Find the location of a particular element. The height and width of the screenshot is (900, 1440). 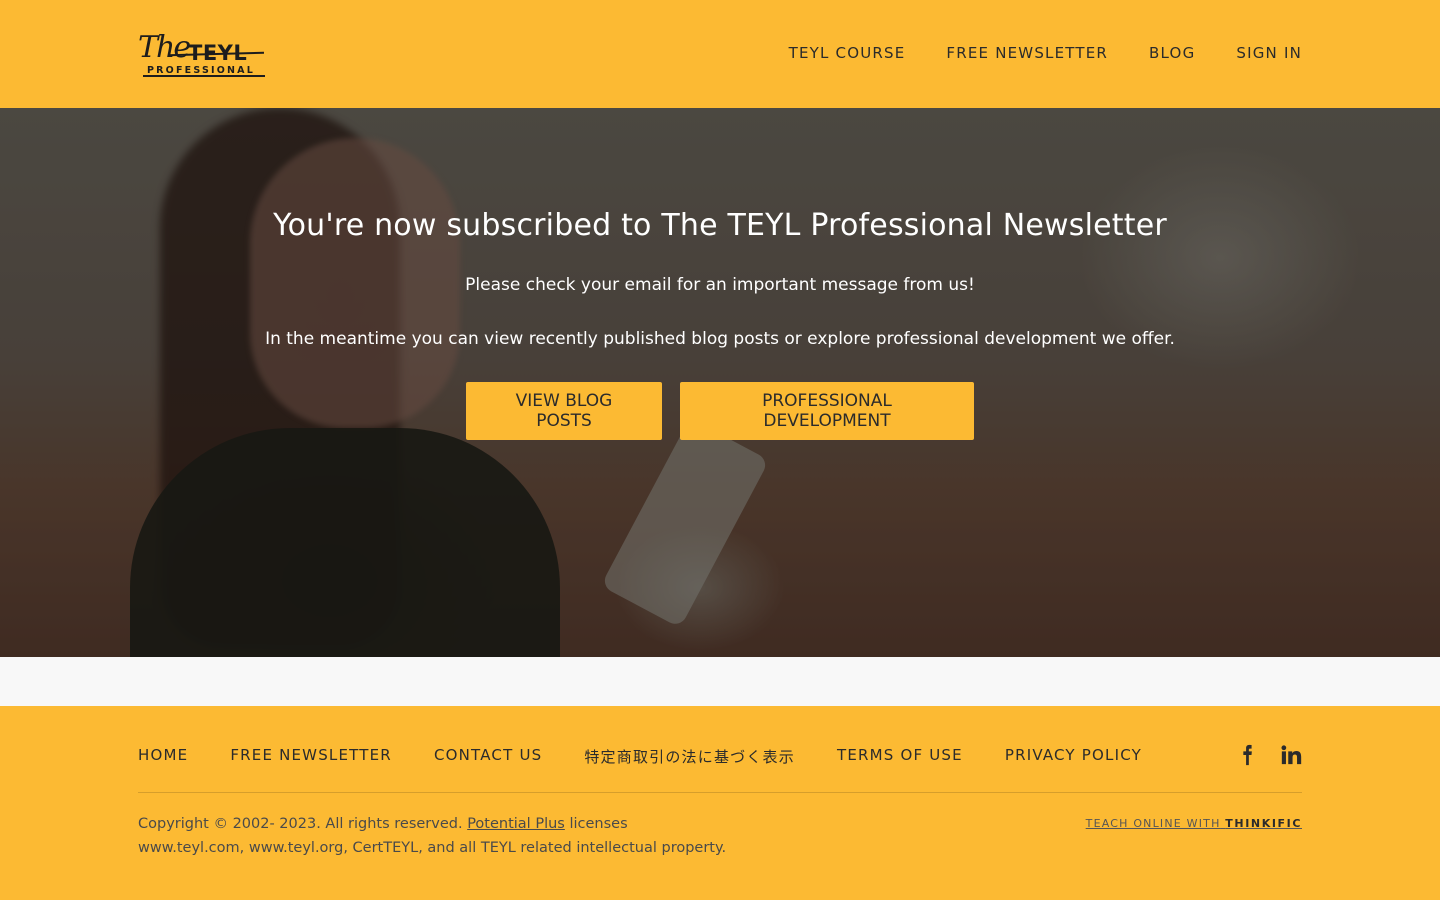

site-logo: The TEYL PROFESSIONAL is located at coordinates (202, 54).